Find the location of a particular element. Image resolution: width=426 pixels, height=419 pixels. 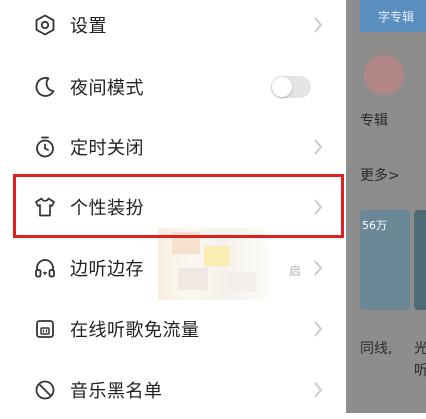

menu-item-label: 设置 is located at coordinates (88, 26).